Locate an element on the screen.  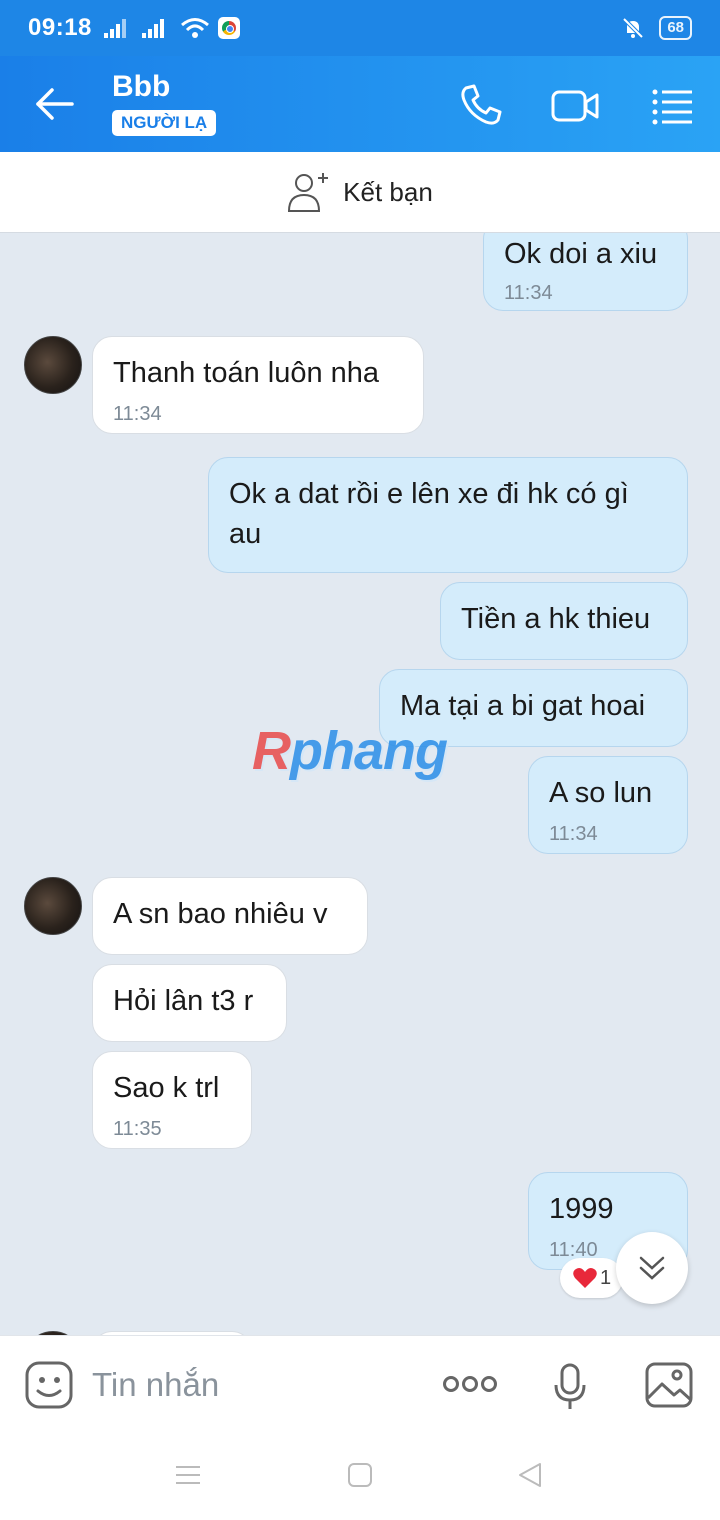
message-bubble: Hỏi lân t3 r is located at coordinates (189, 1003).